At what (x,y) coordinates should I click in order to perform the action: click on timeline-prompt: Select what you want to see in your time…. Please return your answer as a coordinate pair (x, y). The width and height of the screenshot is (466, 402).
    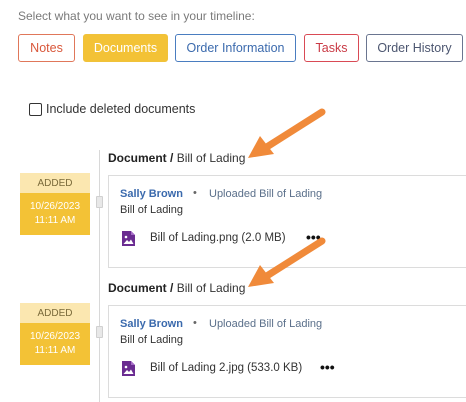
    Looking at the image, I should click on (136, 16).